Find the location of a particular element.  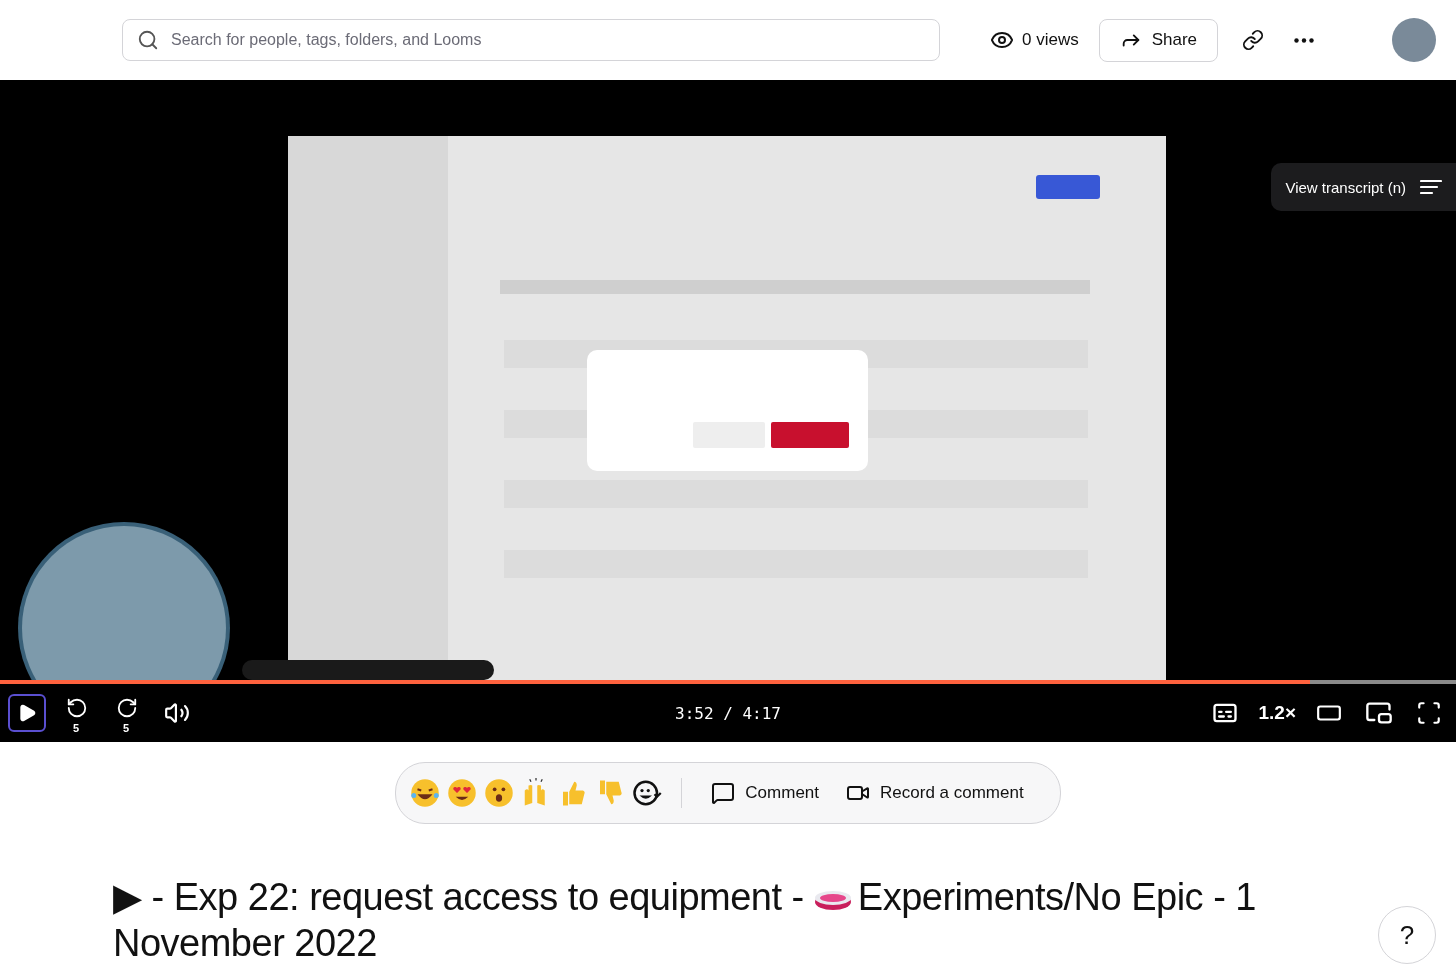

comment-icon is located at coordinates (723, 793).